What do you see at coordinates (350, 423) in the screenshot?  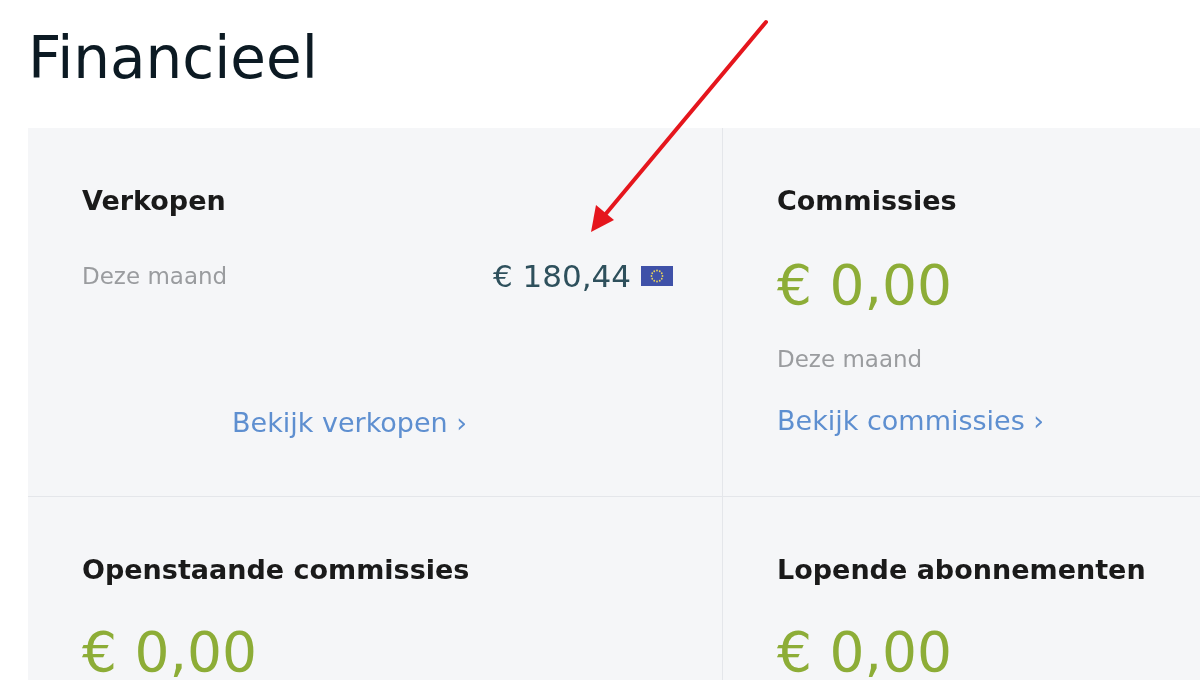 I see `view-link: Bekijk verkopen ›` at bounding box center [350, 423].